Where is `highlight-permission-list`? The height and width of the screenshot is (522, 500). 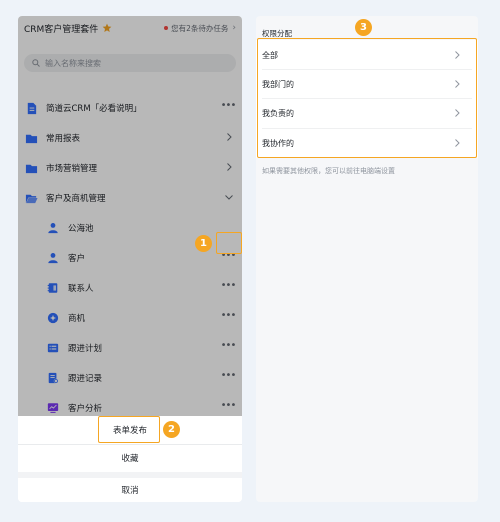
highlight-permission-list is located at coordinates (367, 98).